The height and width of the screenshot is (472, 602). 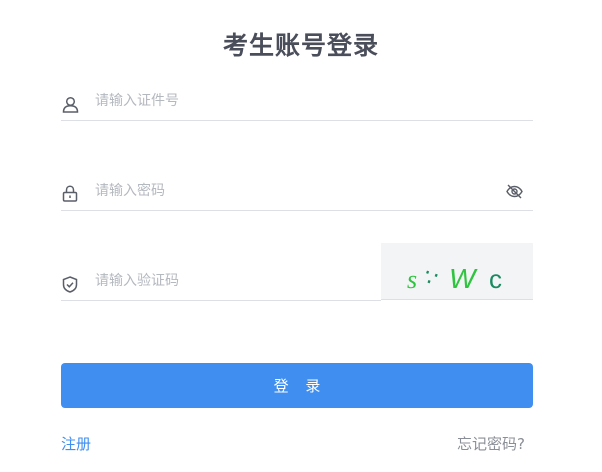 What do you see at coordinates (70, 104) in the screenshot?
I see `user-icon` at bounding box center [70, 104].